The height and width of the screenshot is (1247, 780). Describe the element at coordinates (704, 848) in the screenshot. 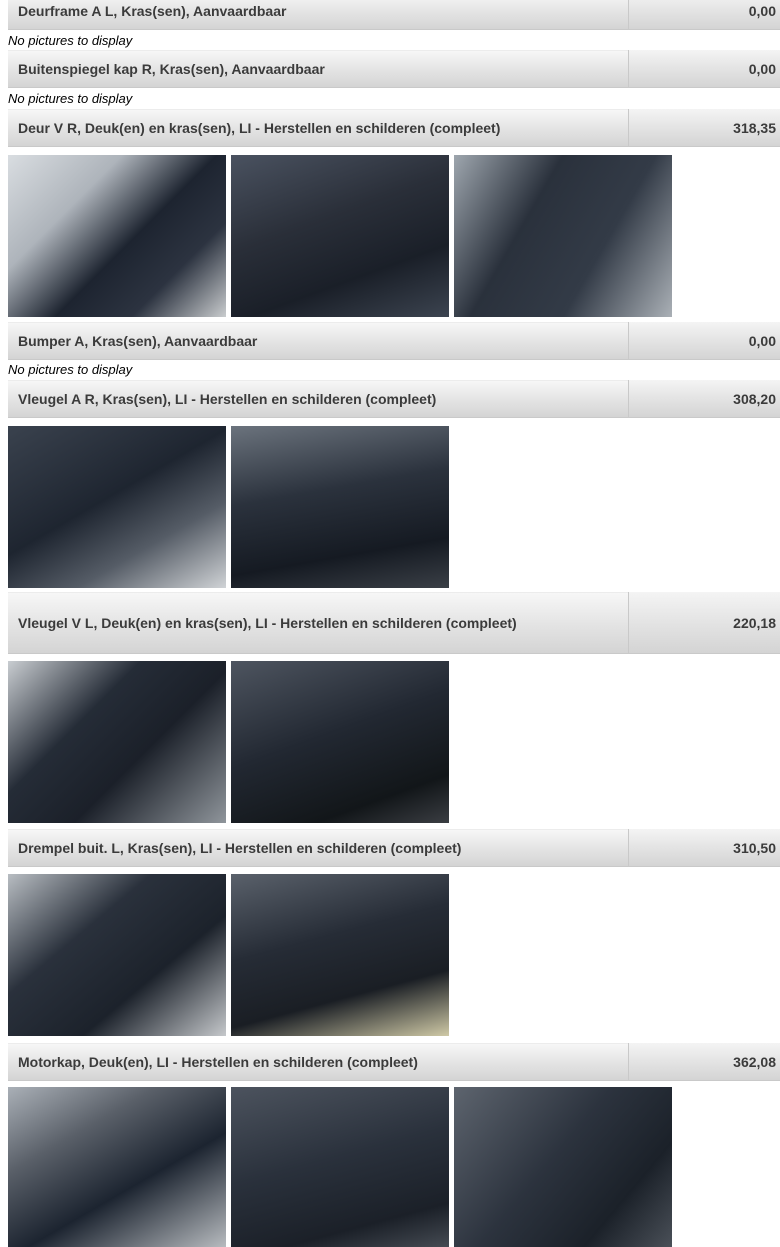

I see `damage-price: 310,50` at that location.